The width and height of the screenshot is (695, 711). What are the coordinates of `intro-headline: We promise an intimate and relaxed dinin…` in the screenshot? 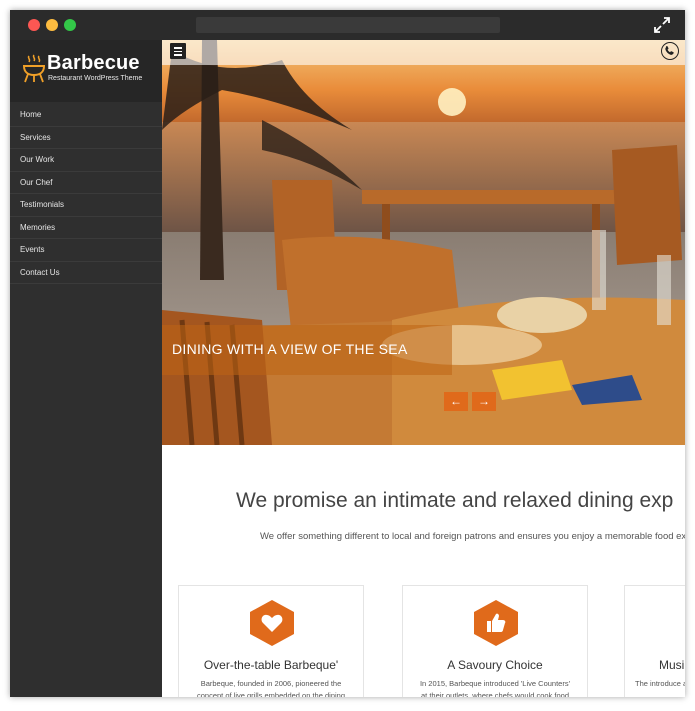 It's located at (455, 500).